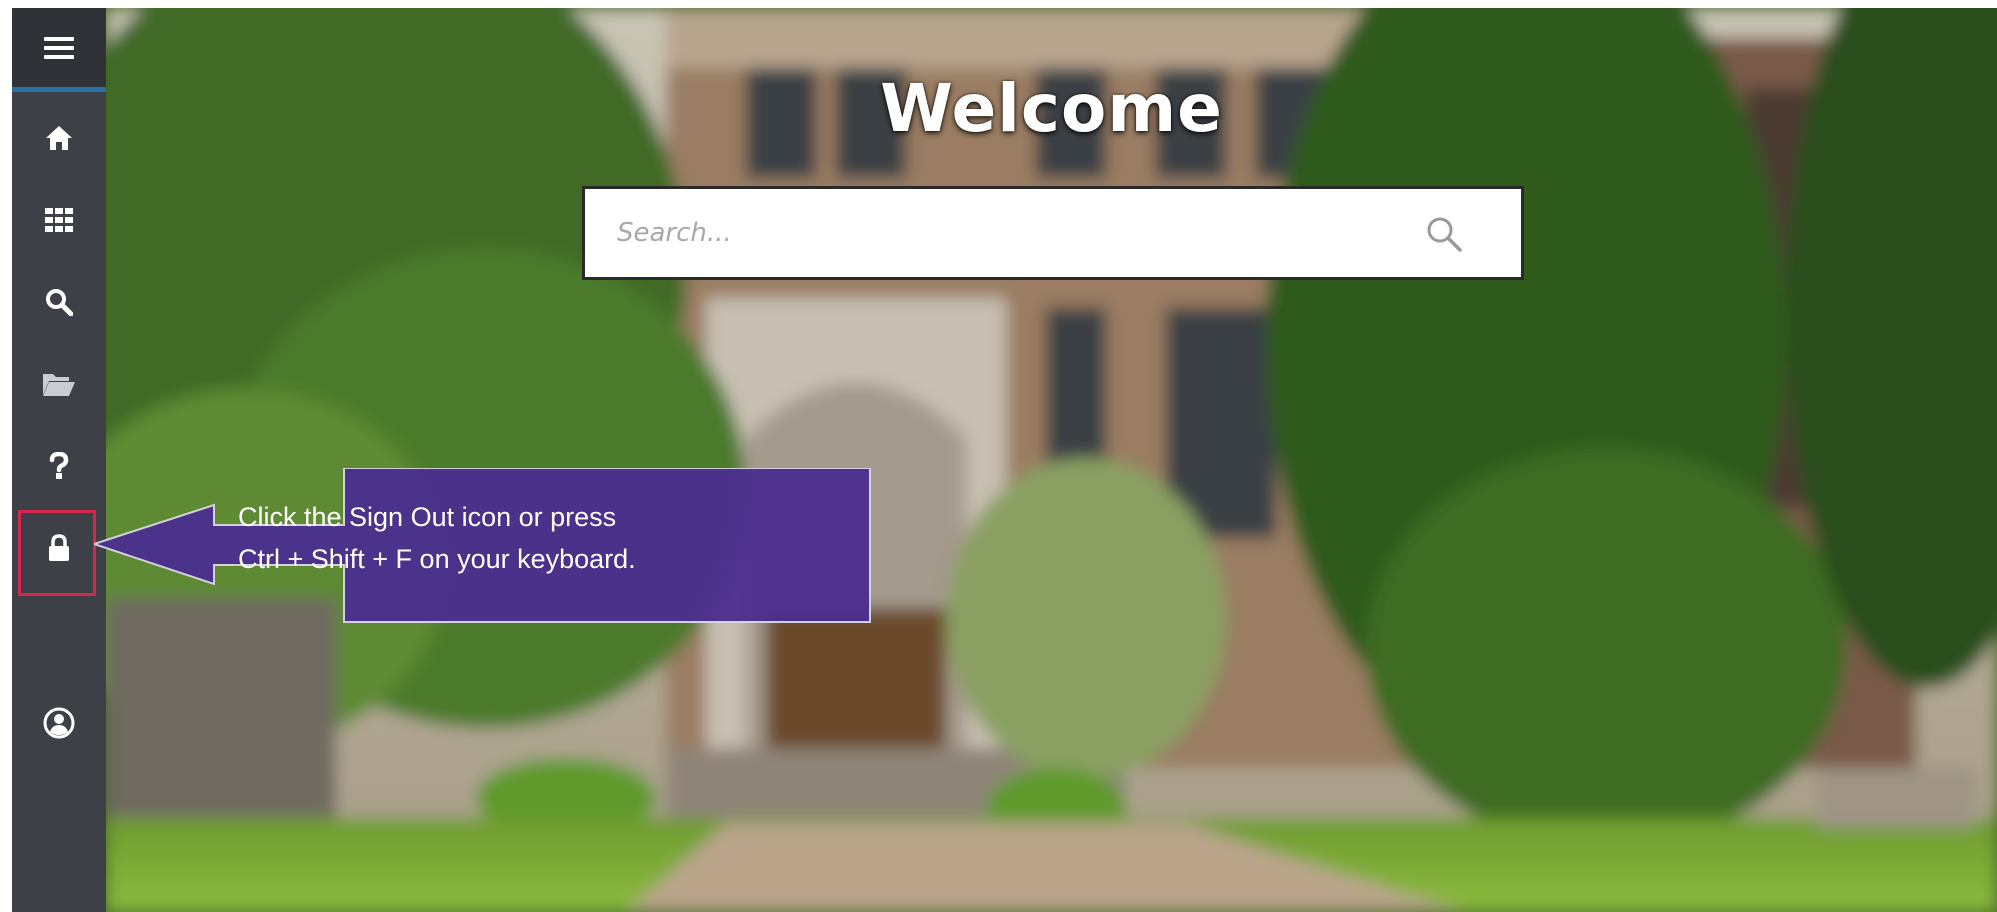  I want to click on callout-line-2: Ctrl + Shift + F on your keyboard., so click(437, 559).